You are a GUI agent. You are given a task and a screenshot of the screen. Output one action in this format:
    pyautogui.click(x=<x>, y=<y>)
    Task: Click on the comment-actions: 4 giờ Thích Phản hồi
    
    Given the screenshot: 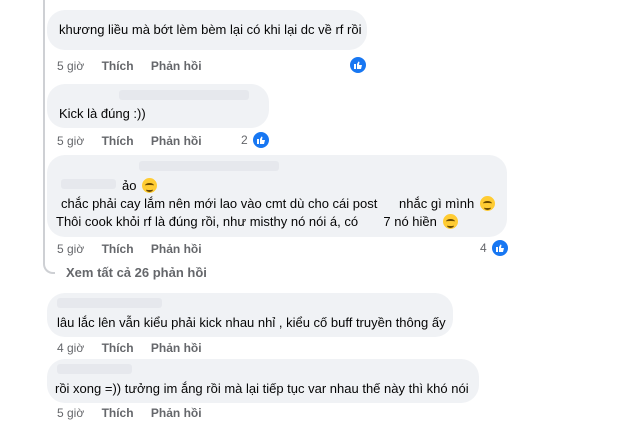 What is the action you would take?
    pyautogui.click(x=136, y=348)
    